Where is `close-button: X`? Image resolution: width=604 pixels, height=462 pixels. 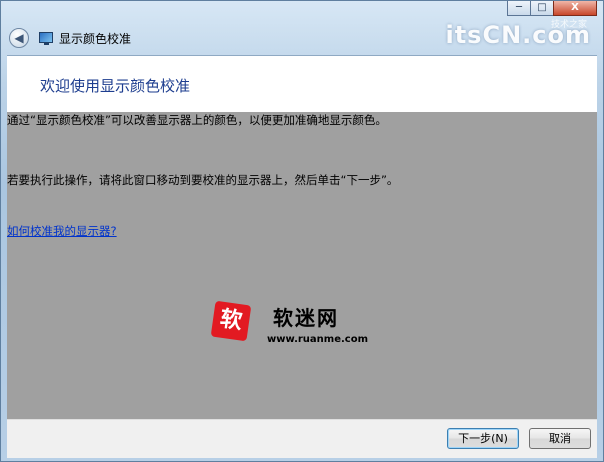
close-button: X is located at coordinates (575, 8).